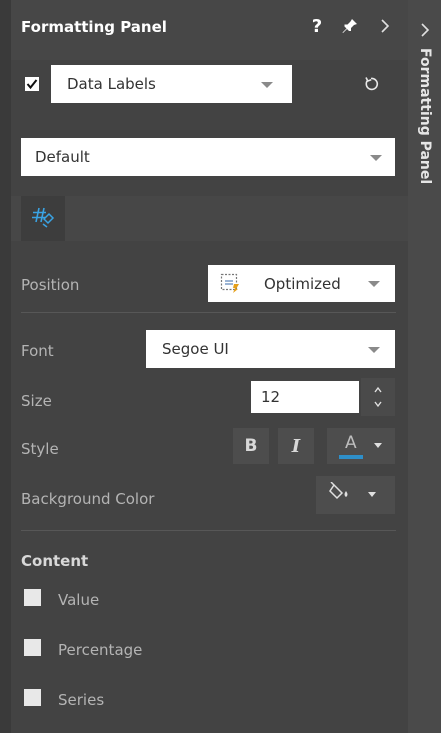  Describe the element at coordinates (195, 349) in the screenshot. I see `font-value: Segoe UI` at that location.